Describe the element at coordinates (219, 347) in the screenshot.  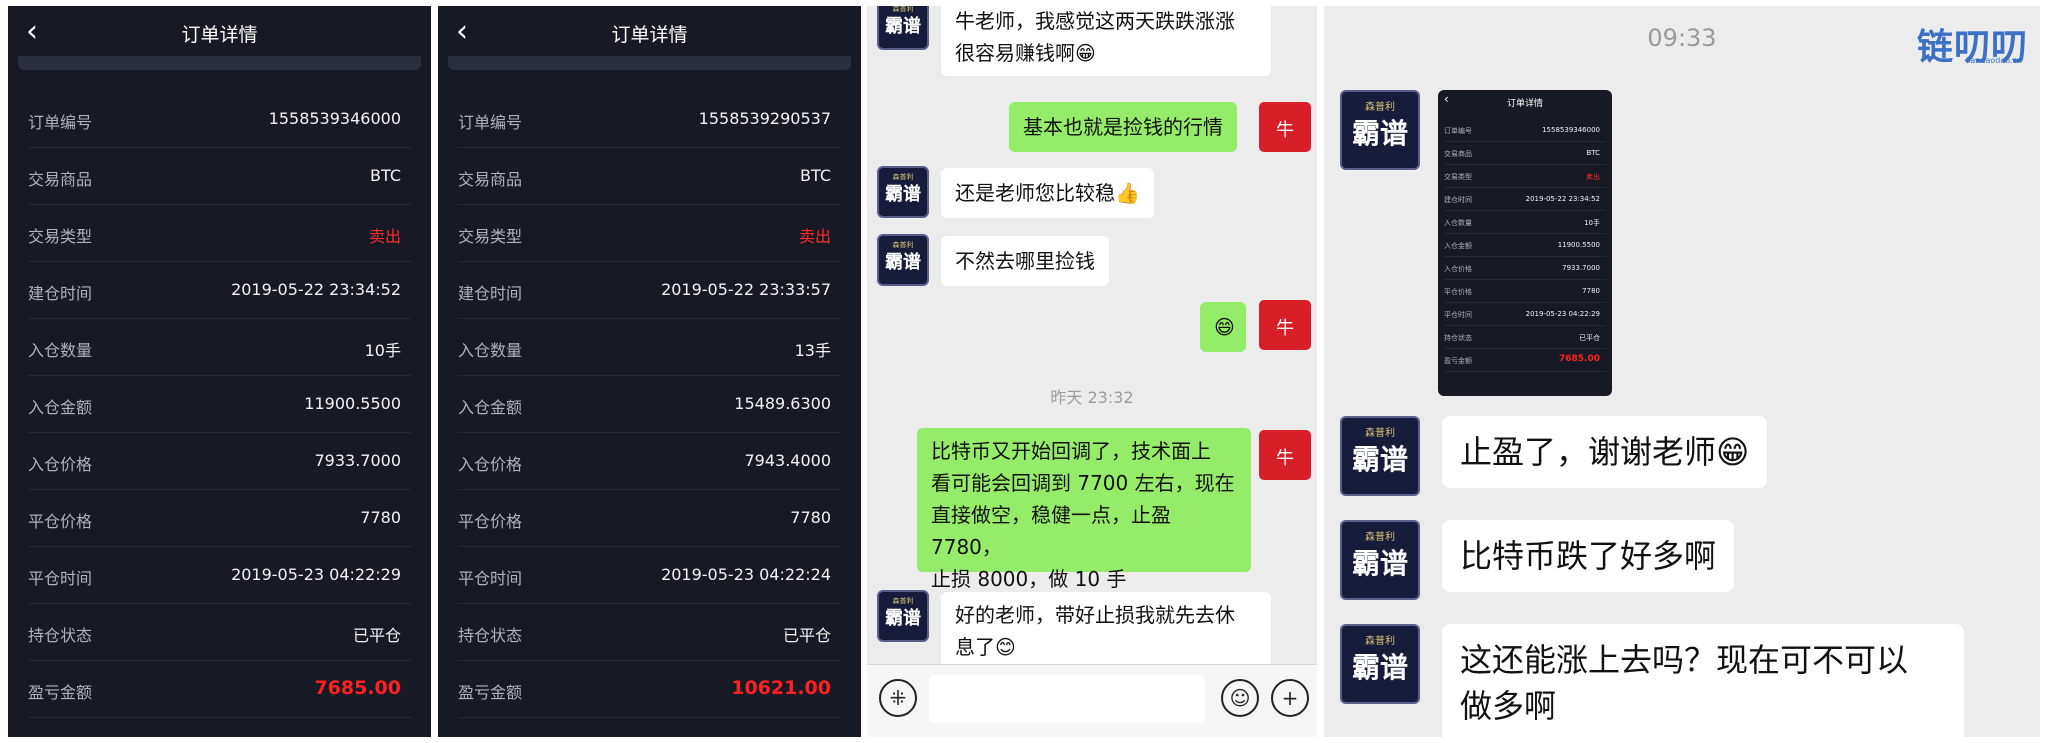
I see `field-quantity: 入仓数量 10手` at that location.